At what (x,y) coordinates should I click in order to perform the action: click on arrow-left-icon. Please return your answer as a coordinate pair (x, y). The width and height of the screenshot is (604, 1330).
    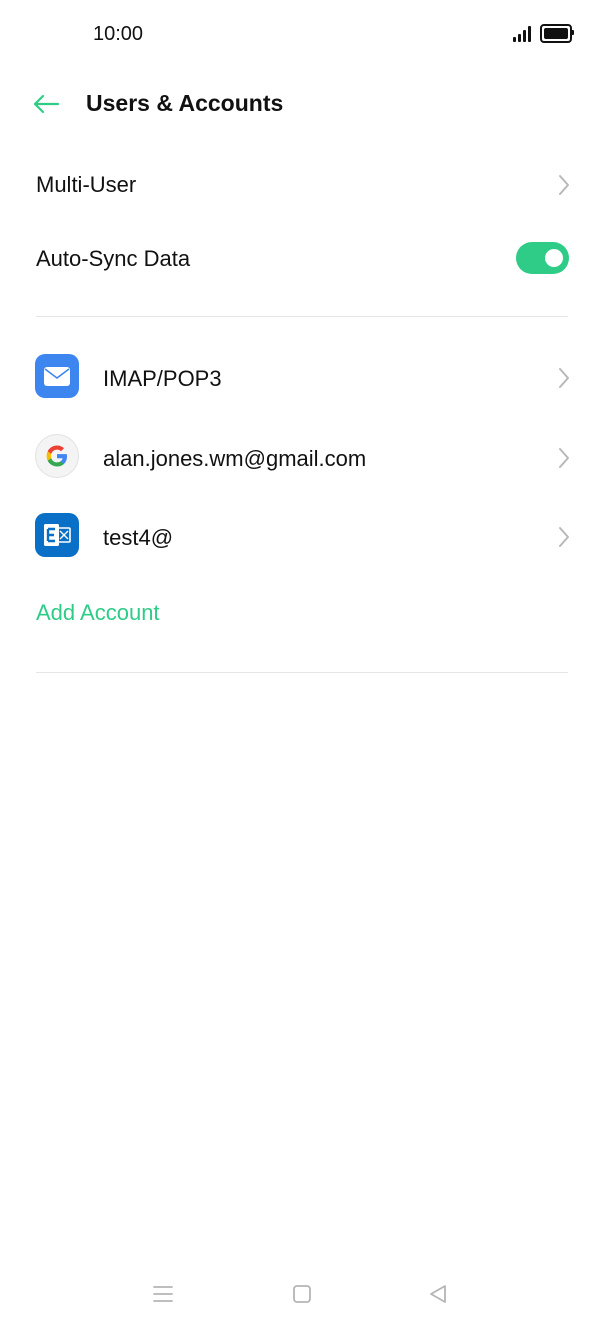
    Looking at the image, I should click on (46, 104).